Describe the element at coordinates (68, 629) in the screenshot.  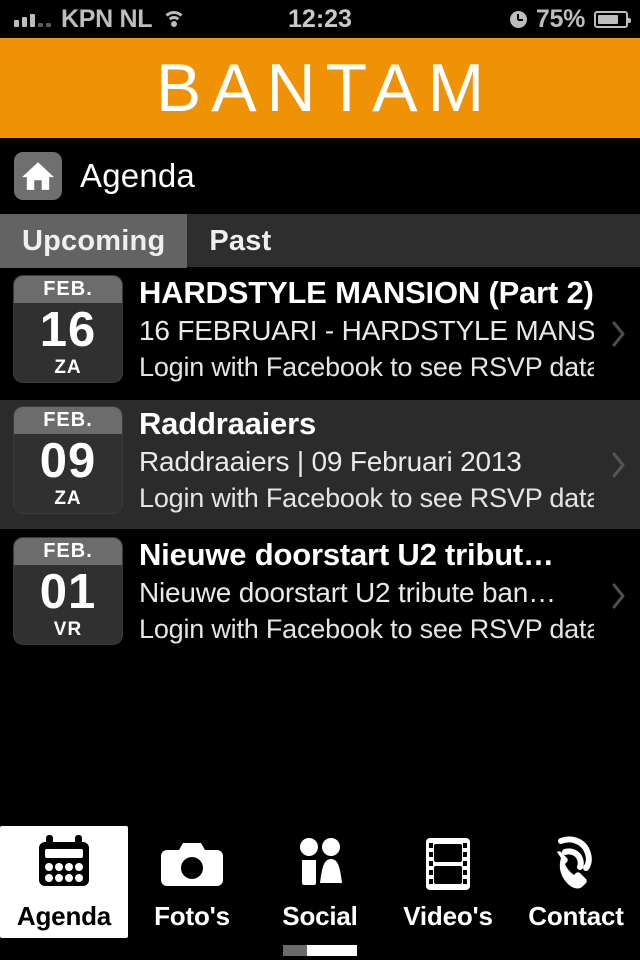
I see `date-badge-weekday: VR` at that location.